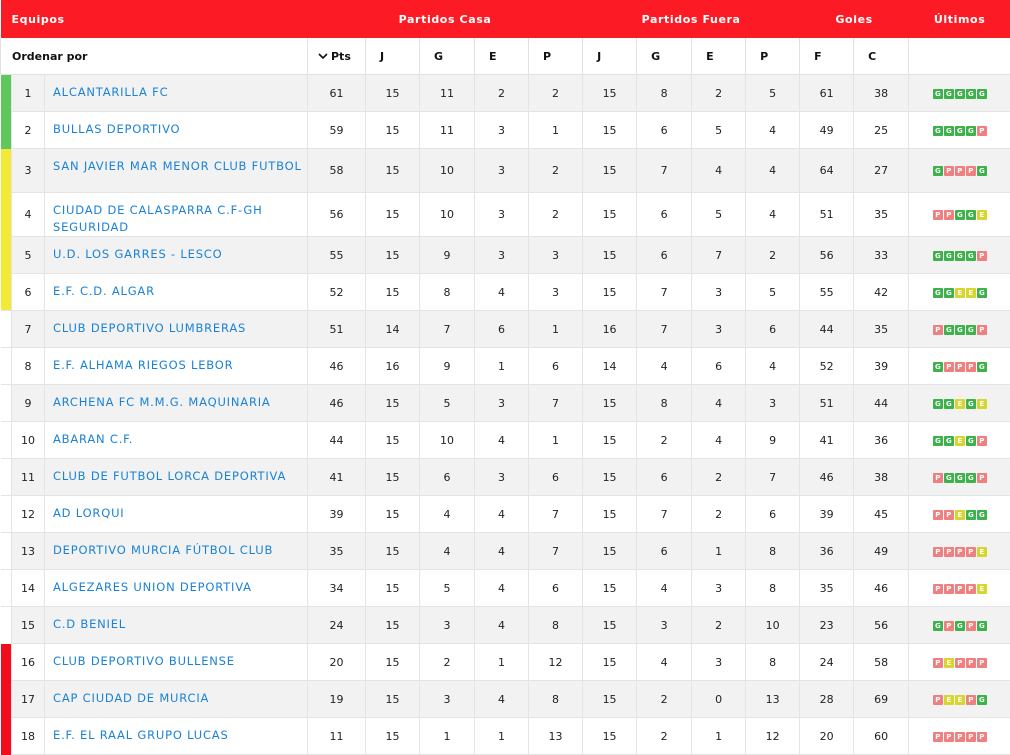  Describe the element at coordinates (501, 56) in the screenshot. I see `sort-home-e: E` at that location.